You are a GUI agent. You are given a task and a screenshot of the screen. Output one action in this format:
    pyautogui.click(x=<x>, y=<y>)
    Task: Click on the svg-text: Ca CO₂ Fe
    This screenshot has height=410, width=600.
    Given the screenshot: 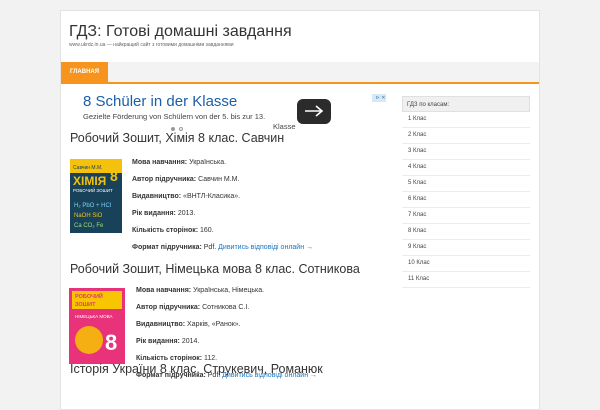 What is the action you would take?
    pyautogui.click(x=89, y=226)
    